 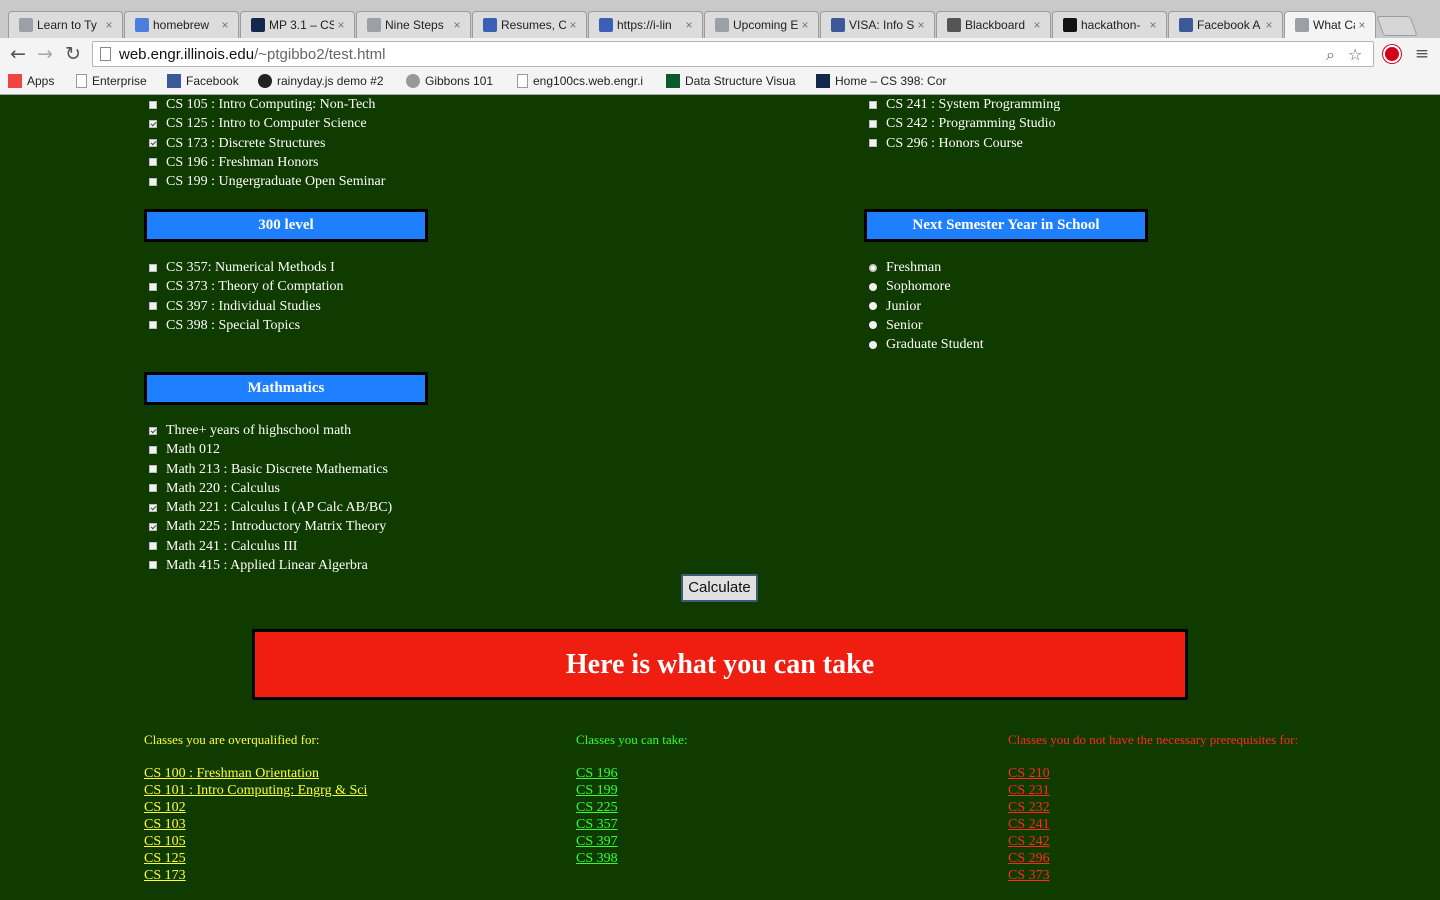 What do you see at coordinates (449, 81) in the screenshot?
I see `bookmark-item: Gibbons 101` at bounding box center [449, 81].